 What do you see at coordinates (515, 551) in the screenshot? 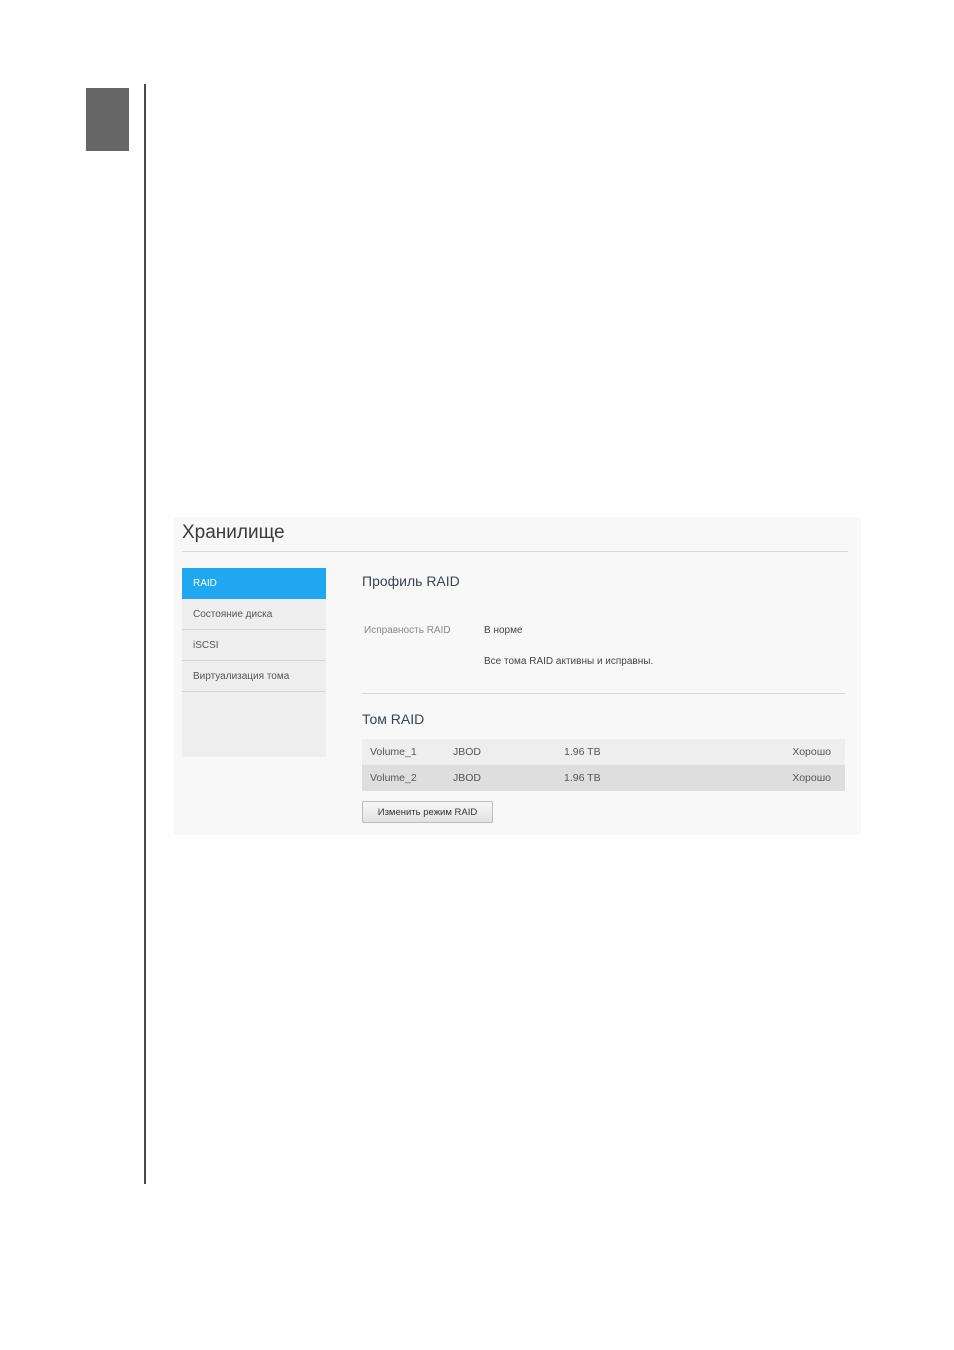
I see `title-divider` at bounding box center [515, 551].